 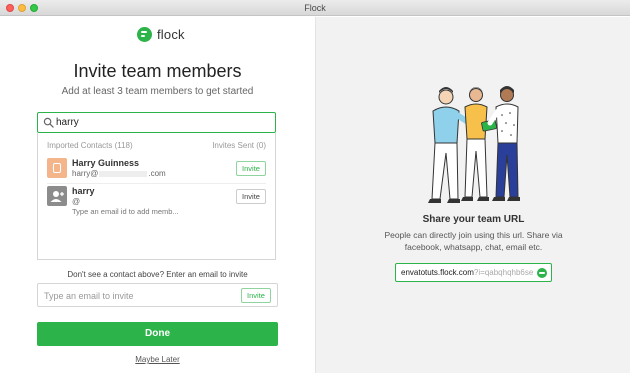 What do you see at coordinates (34, 8) in the screenshot?
I see `maximize-window-button` at bounding box center [34, 8].